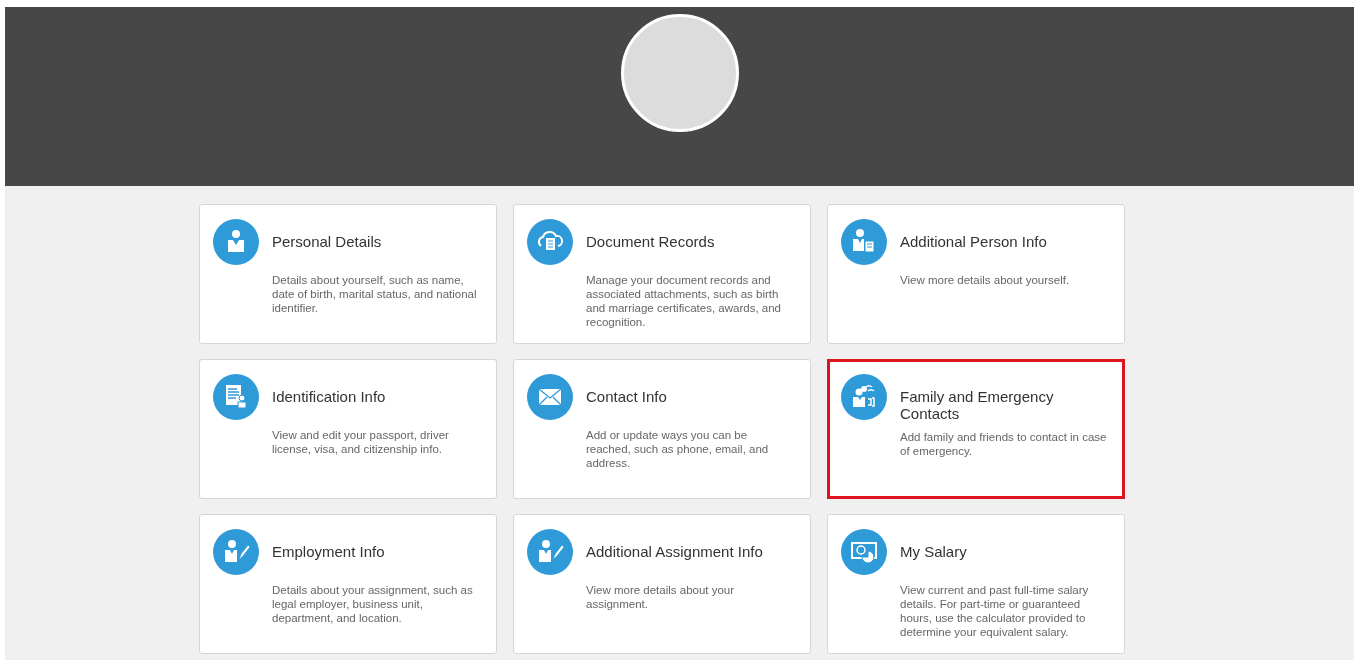  I want to click on tile-title: Employment Info, so click(328, 551).